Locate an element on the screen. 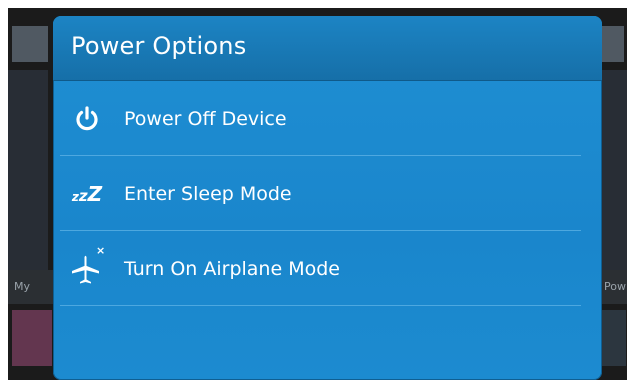  airplane-off-badge: × is located at coordinates (101, 250).